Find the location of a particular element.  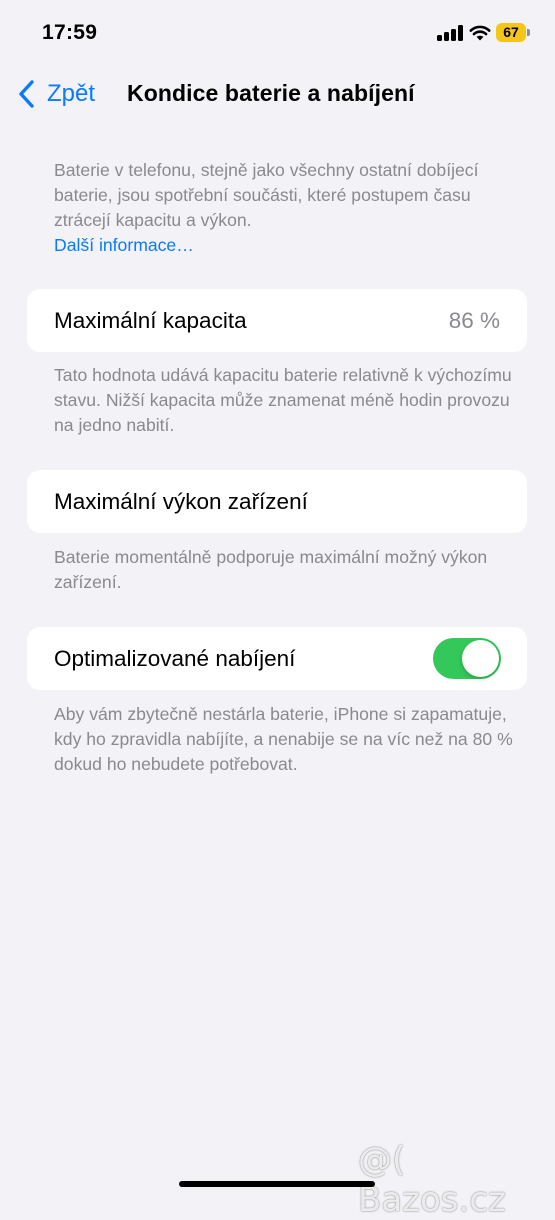

peak-performance-label: Maximální výkon zařízení is located at coordinates (181, 501).